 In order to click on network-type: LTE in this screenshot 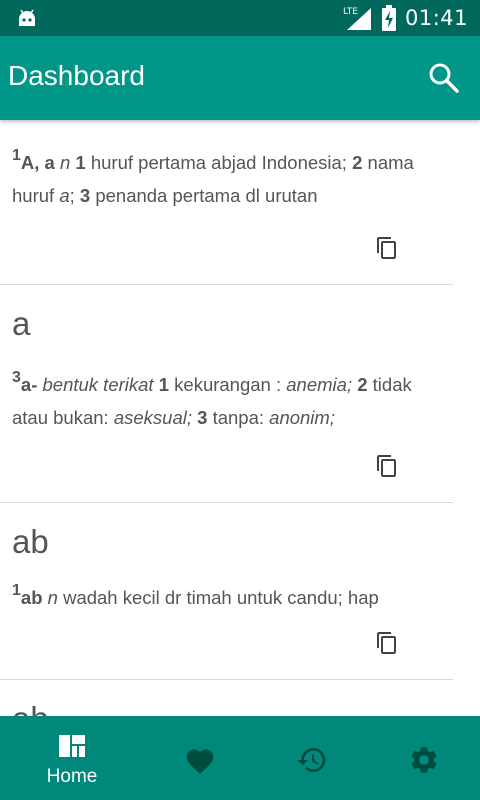, I will do `click(350, 12)`.